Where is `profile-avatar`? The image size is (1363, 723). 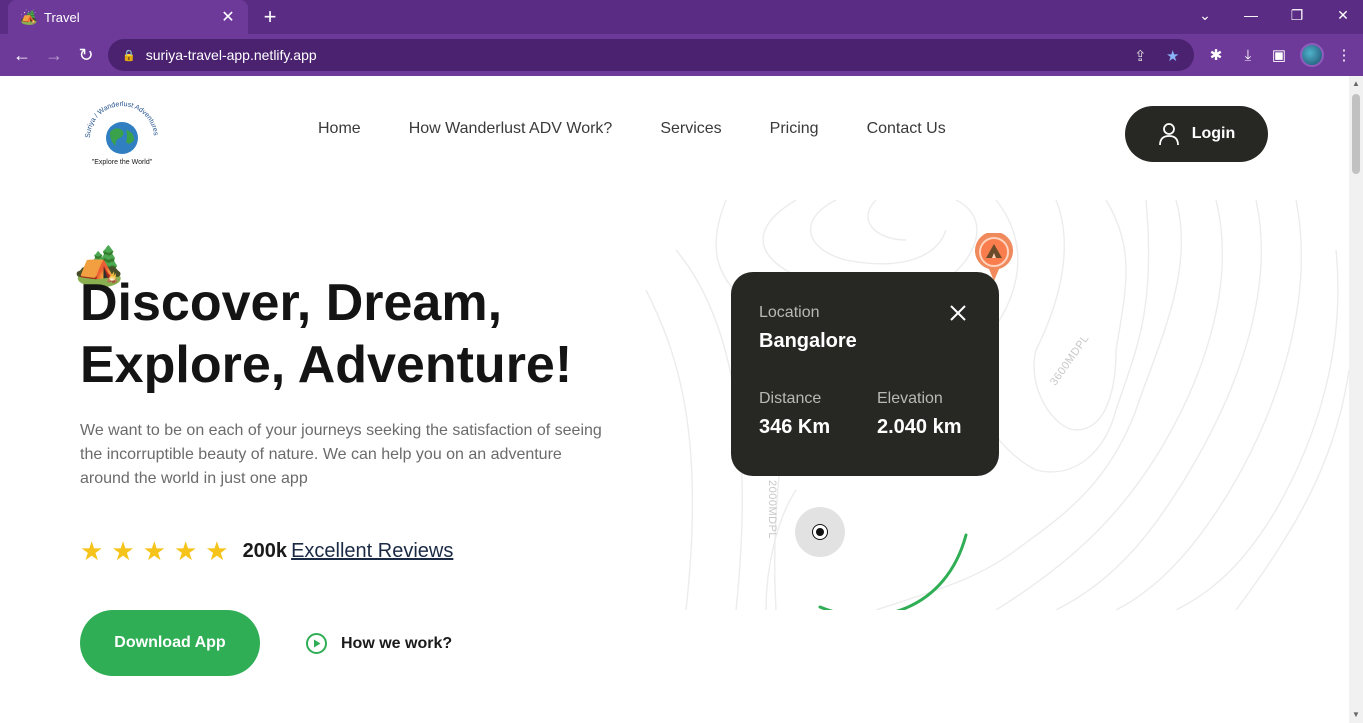
profile-avatar is located at coordinates (1312, 55).